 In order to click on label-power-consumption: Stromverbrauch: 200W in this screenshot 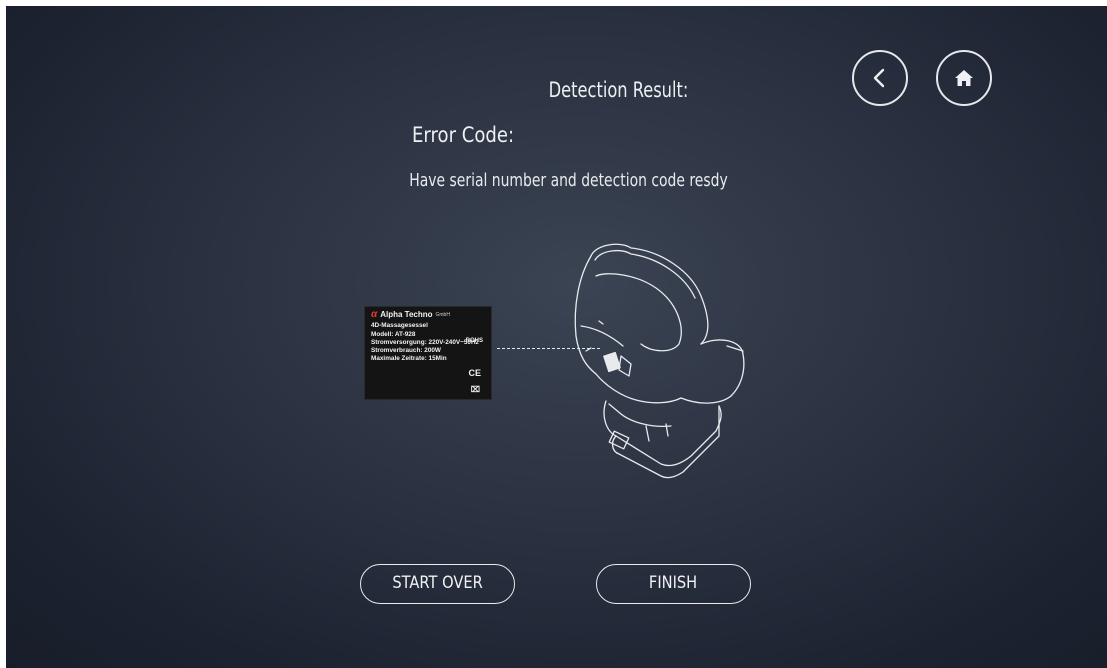, I will do `click(406, 351)`.